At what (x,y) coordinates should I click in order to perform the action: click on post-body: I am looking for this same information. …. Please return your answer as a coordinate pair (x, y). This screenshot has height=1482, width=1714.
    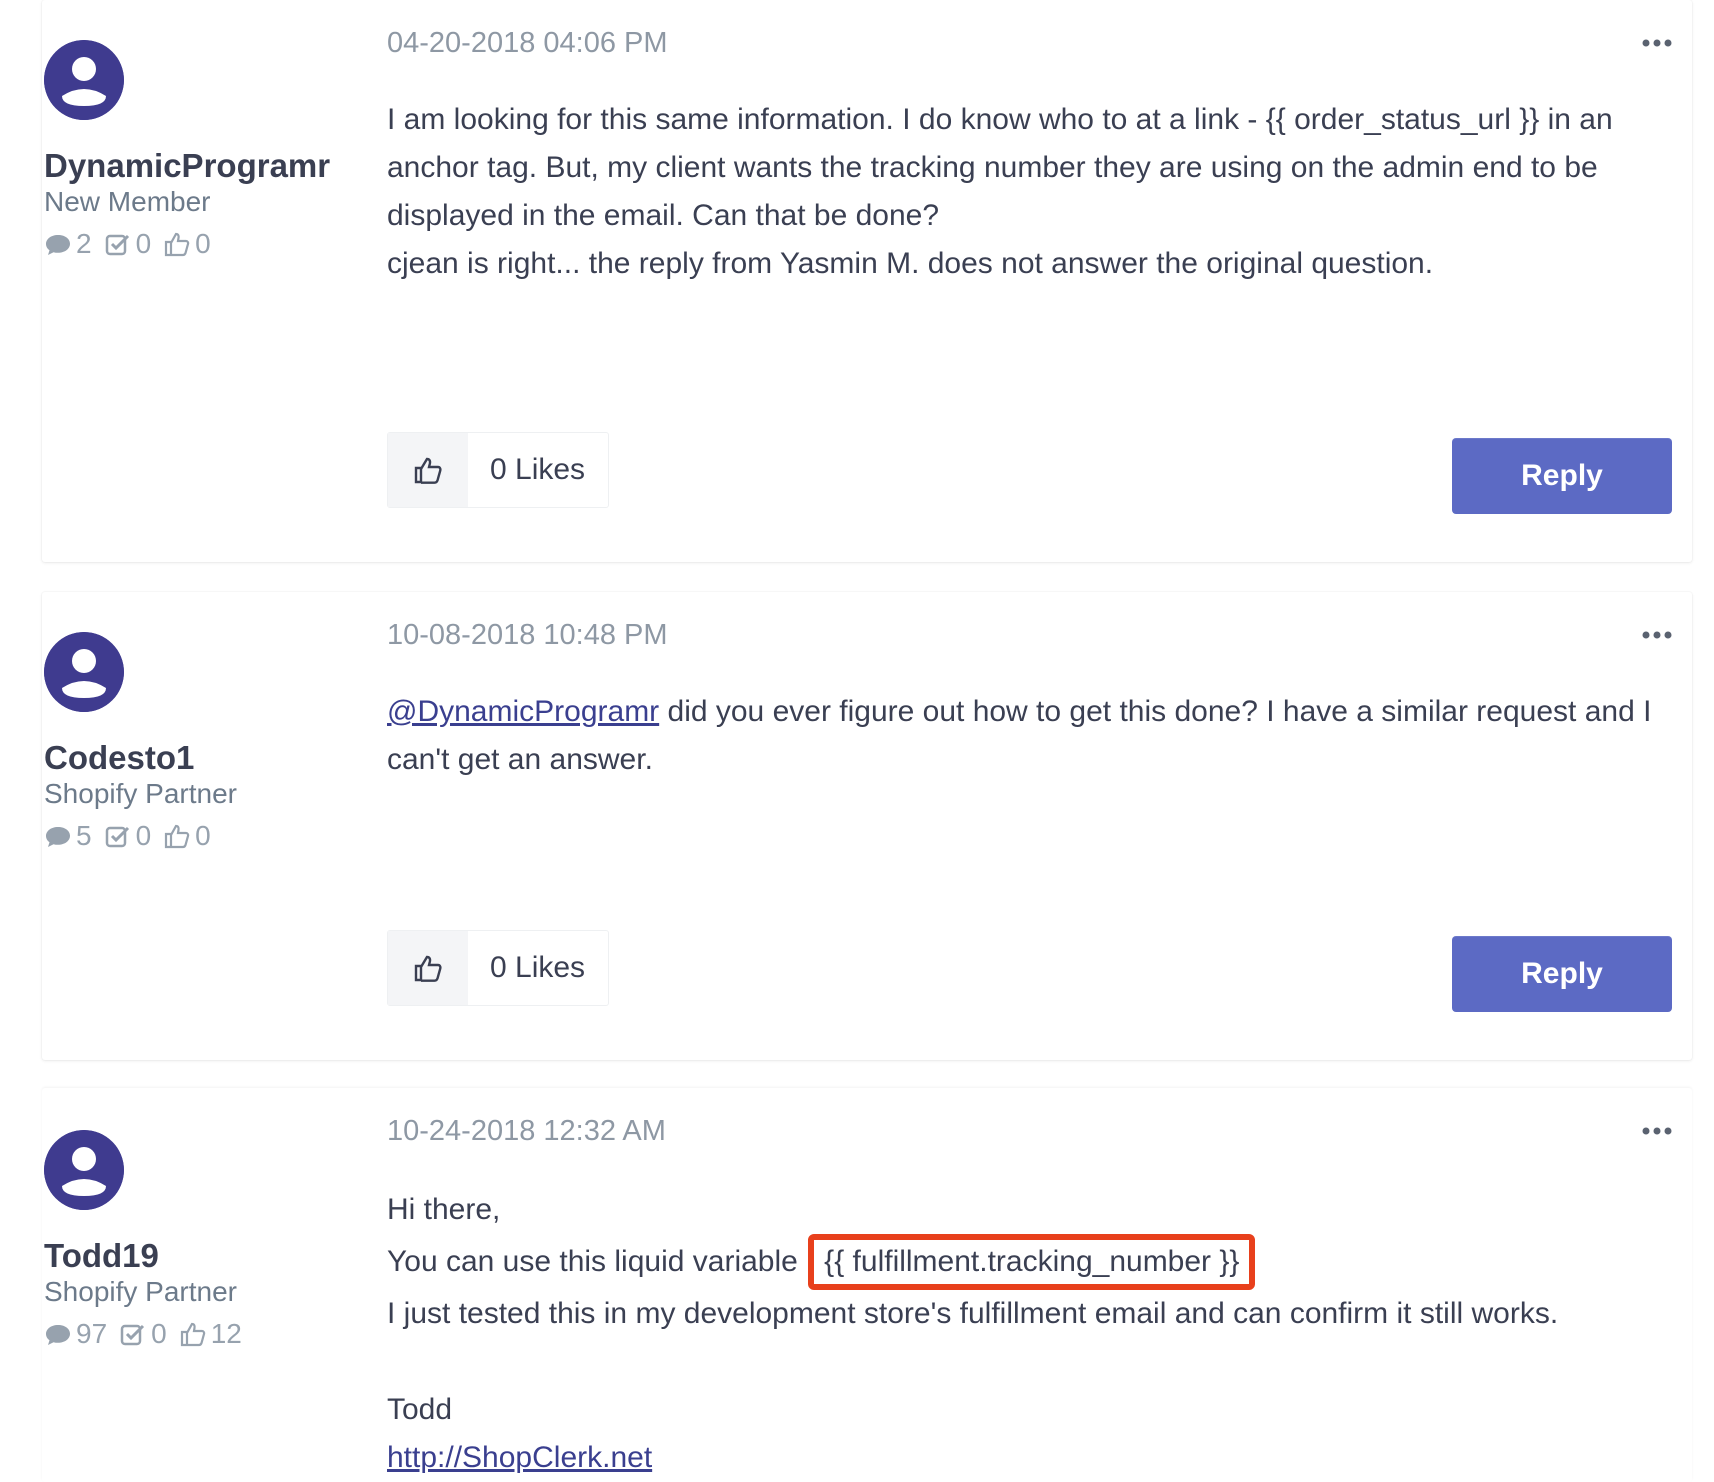
    Looking at the image, I should click on (1037, 192).